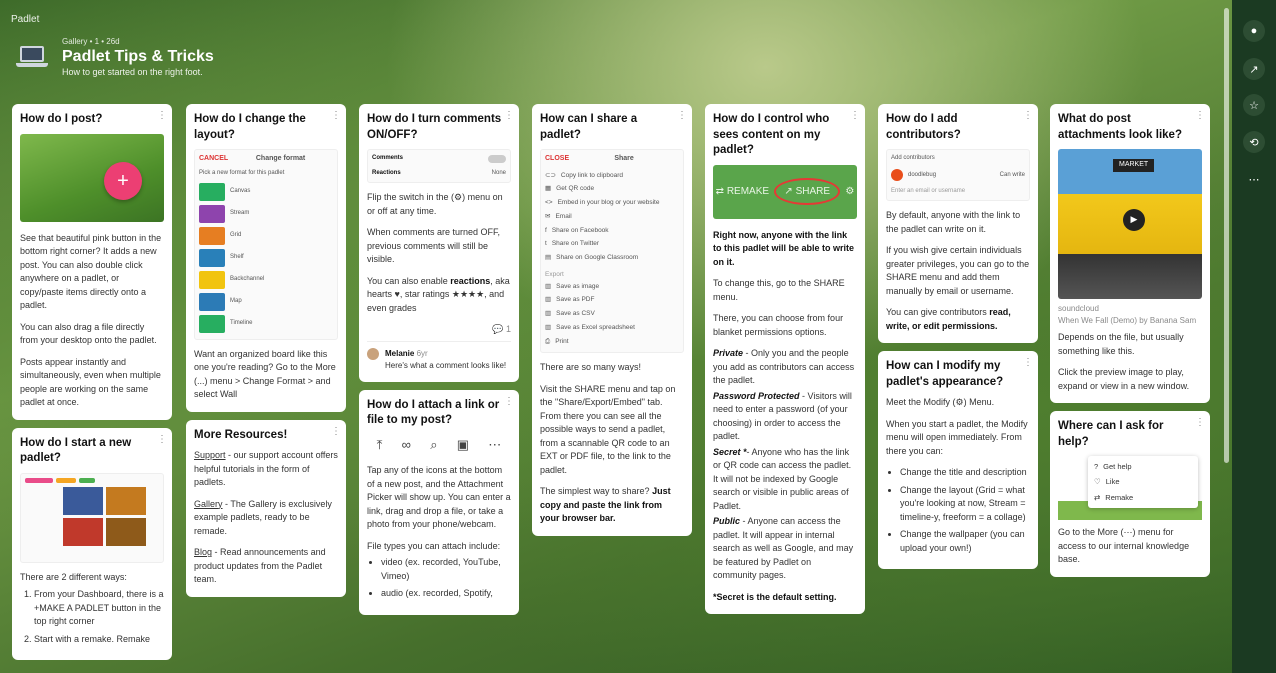  What do you see at coordinates (25, 19) in the screenshot?
I see `brand-logo: Padlet` at bounding box center [25, 19].